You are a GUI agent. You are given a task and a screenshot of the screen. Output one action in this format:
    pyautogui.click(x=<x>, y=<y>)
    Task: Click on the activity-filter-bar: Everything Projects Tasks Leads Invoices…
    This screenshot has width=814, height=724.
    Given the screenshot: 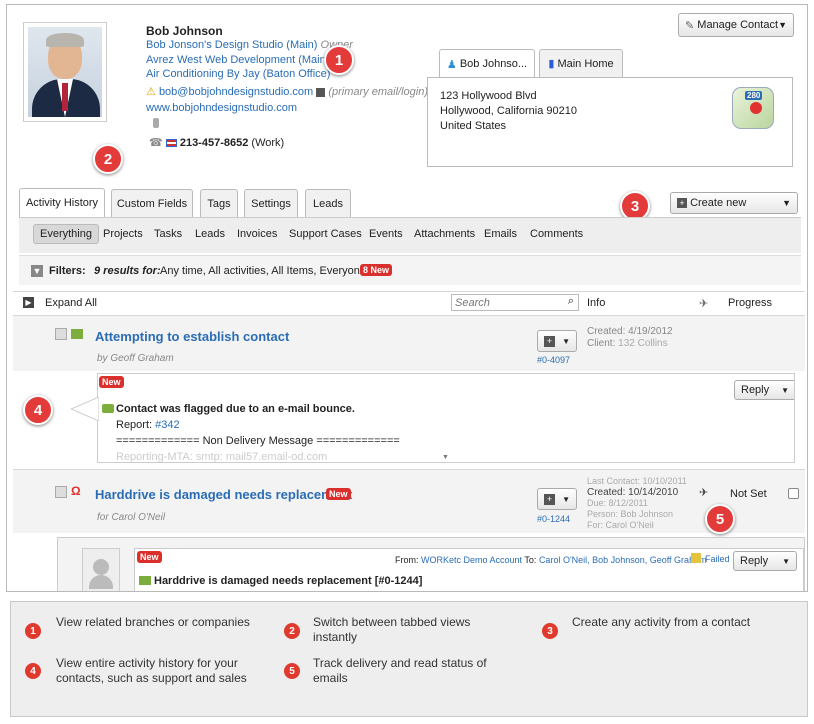 What is the action you would take?
    pyautogui.click(x=410, y=235)
    